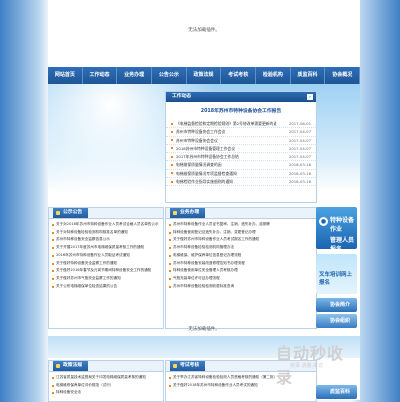 The height and width of the screenshot is (402, 400). I want to click on exam-signup-subtitle: 管理人员报名, so click(342, 243).